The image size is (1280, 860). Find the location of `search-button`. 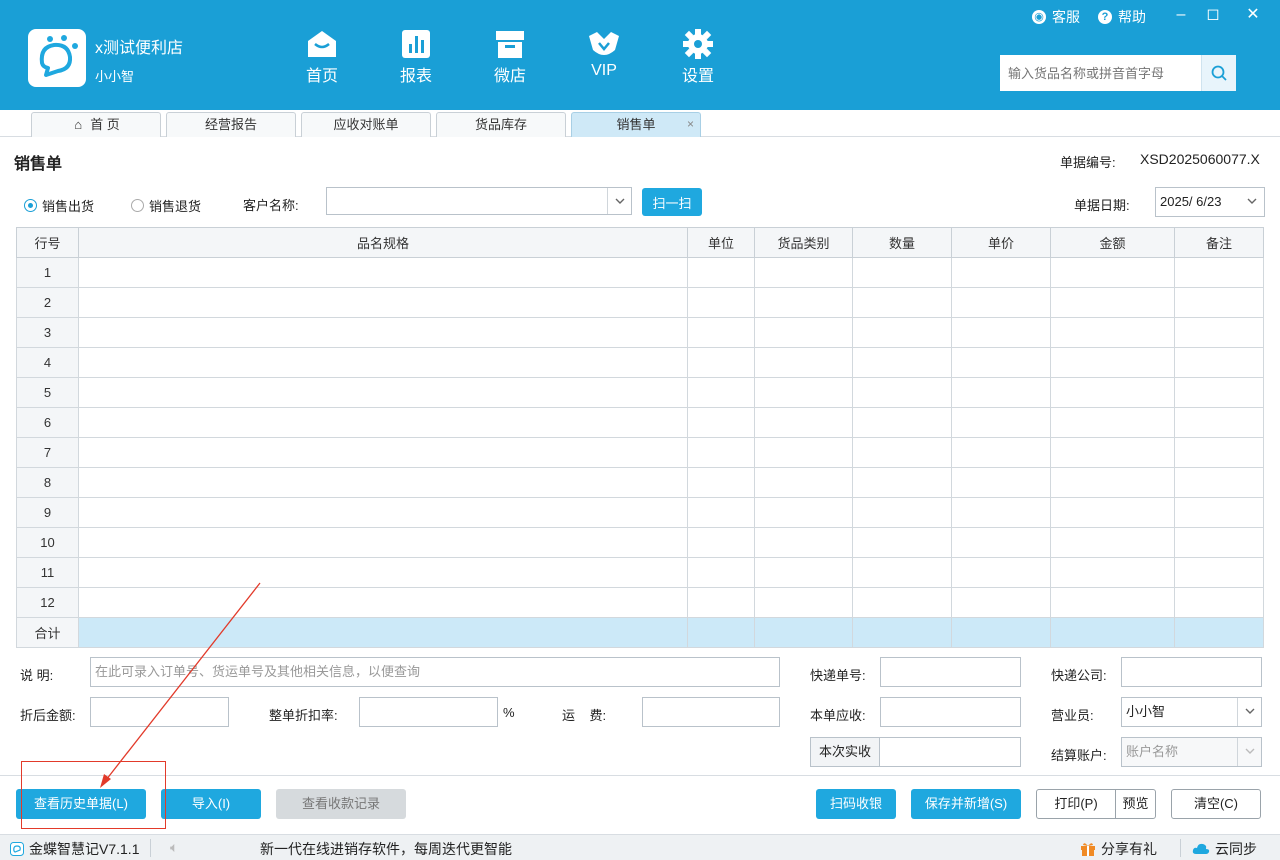

search-button is located at coordinates (1218, 73).